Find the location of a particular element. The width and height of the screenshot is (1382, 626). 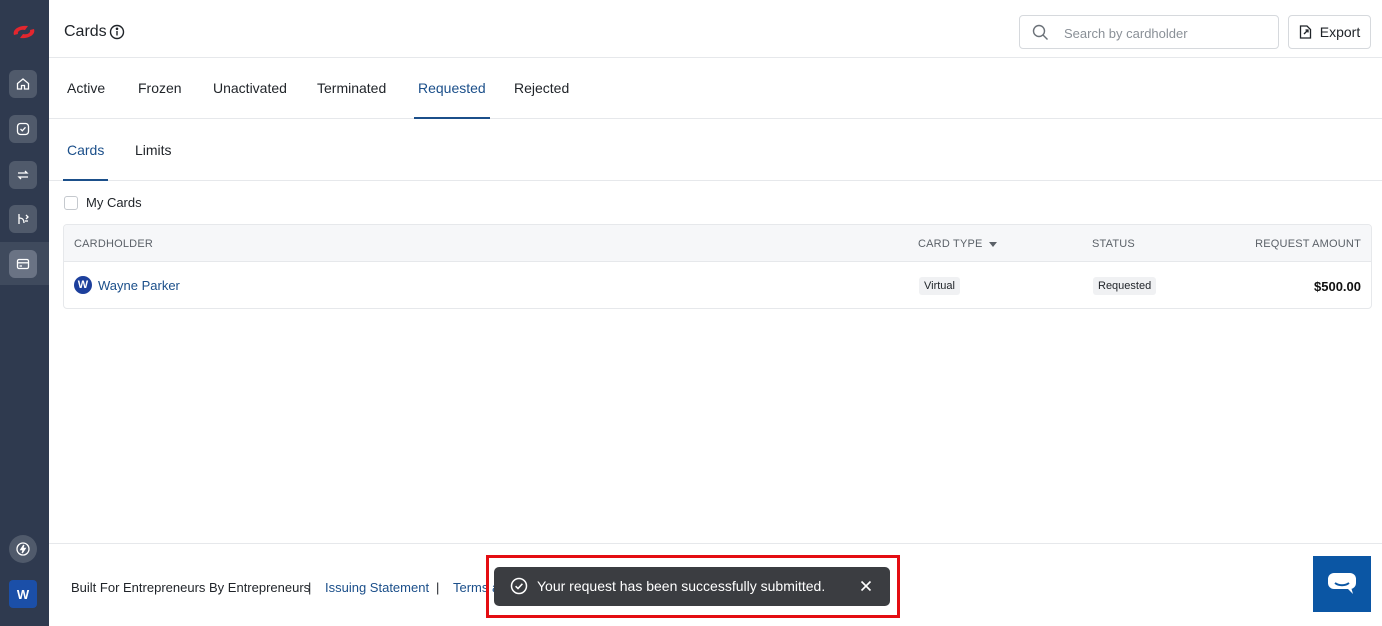

tab-rejected: Rejected is located at coordinates (541, 88).